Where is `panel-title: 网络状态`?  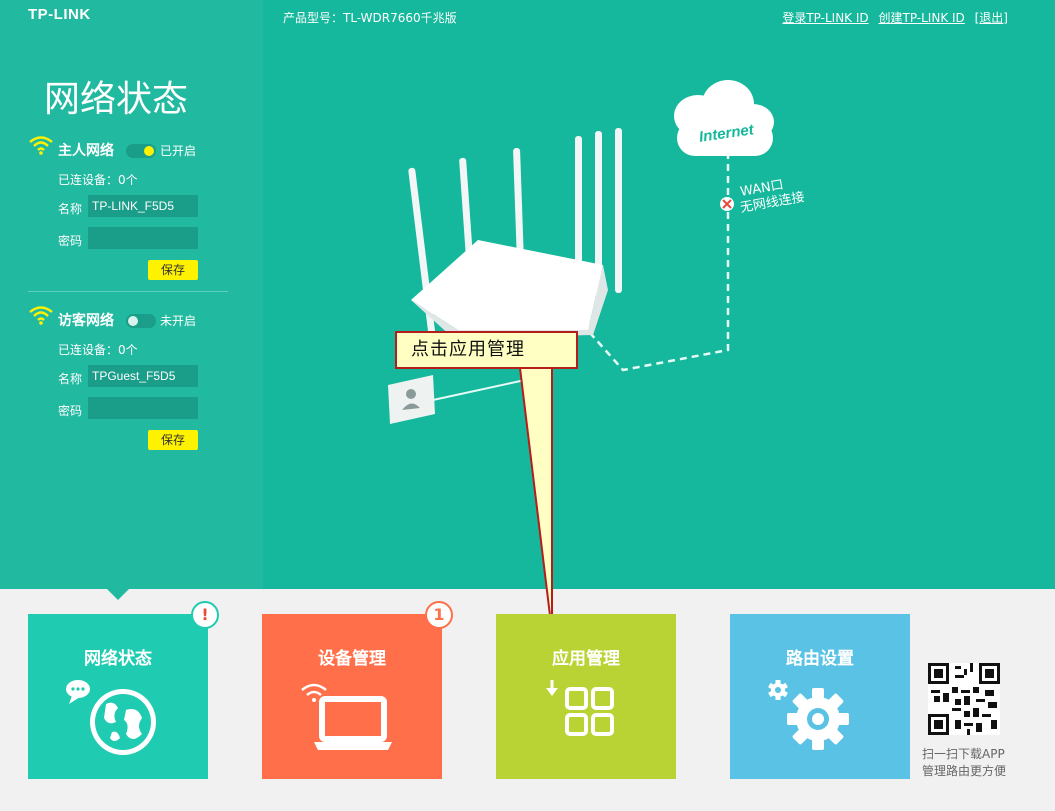 panel-title: 网络状态 is located at coordinates (116, 99).